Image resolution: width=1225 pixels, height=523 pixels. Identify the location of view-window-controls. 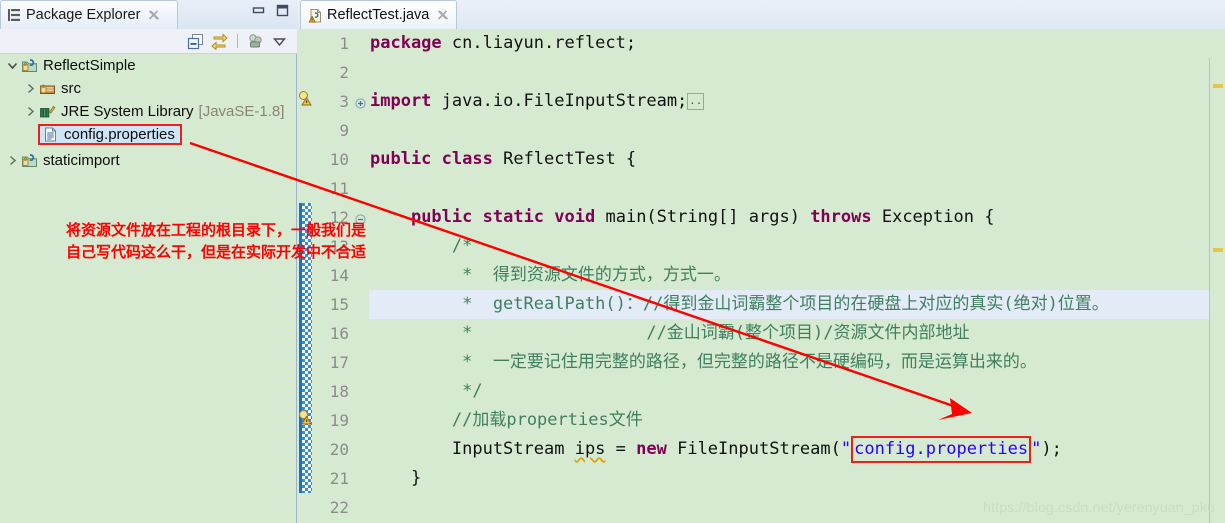
(270, 10).